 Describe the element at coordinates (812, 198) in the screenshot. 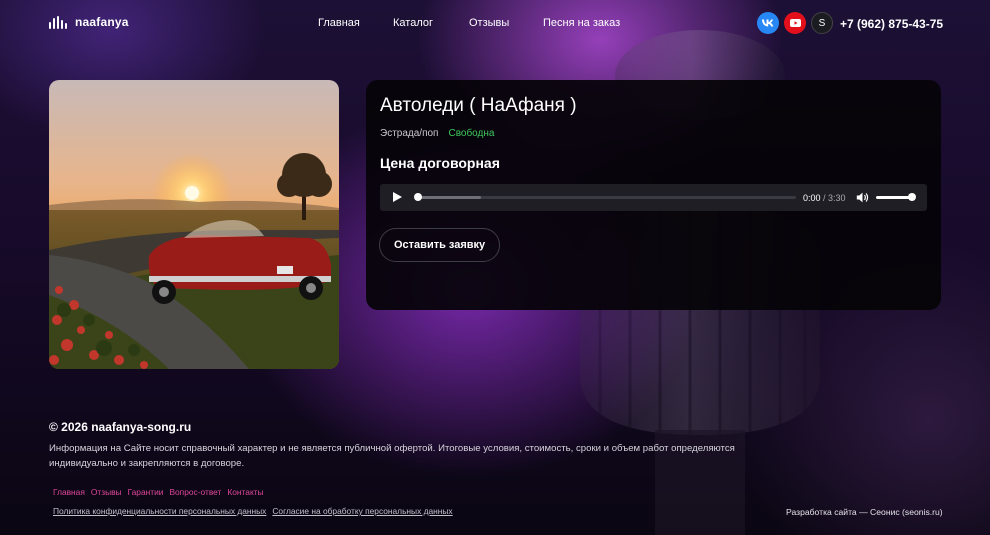

I see `current-time: 0:00` at that location.